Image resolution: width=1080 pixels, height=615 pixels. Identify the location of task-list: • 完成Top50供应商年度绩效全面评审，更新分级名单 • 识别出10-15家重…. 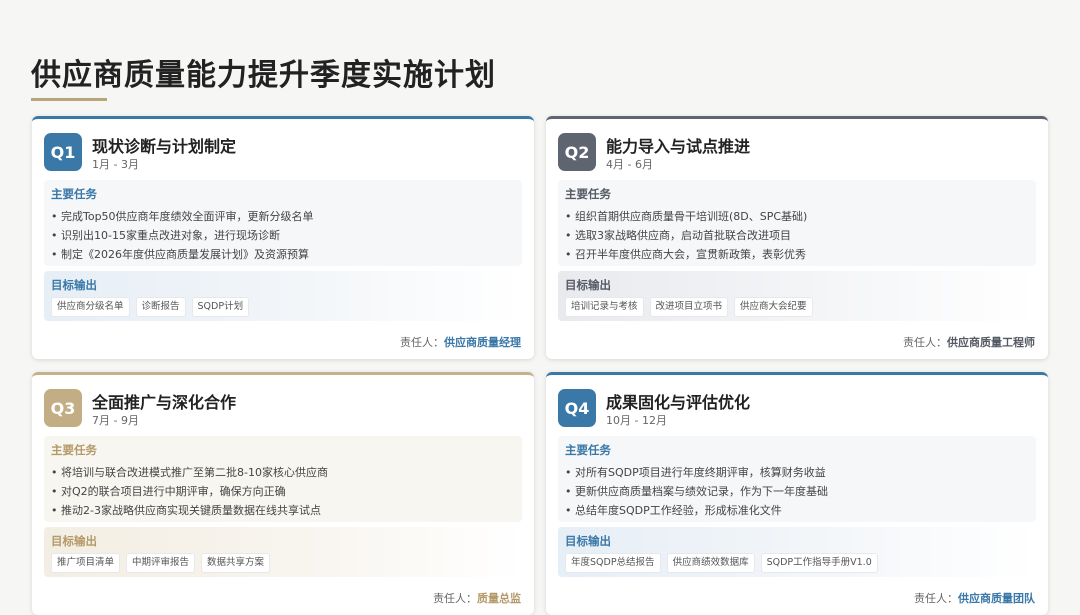
(182, 235).